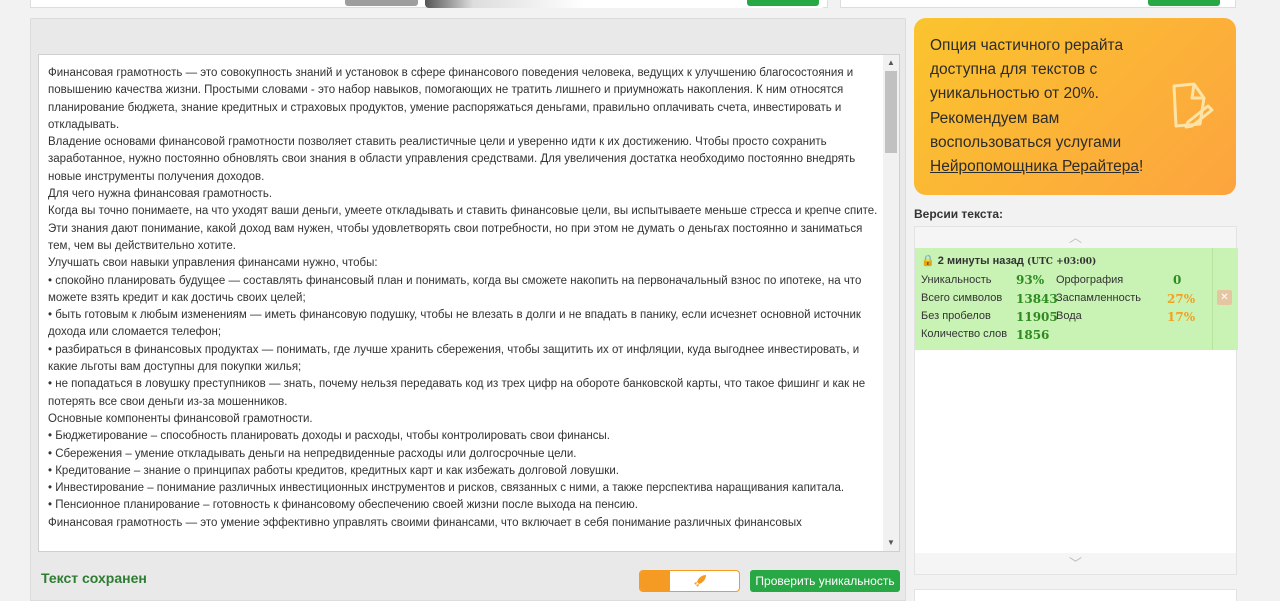  What do you see at coordinates (980, 261) in the screenshot?
I see `version-time-text: 2 минуты назад` at bounding box center [980, 261].